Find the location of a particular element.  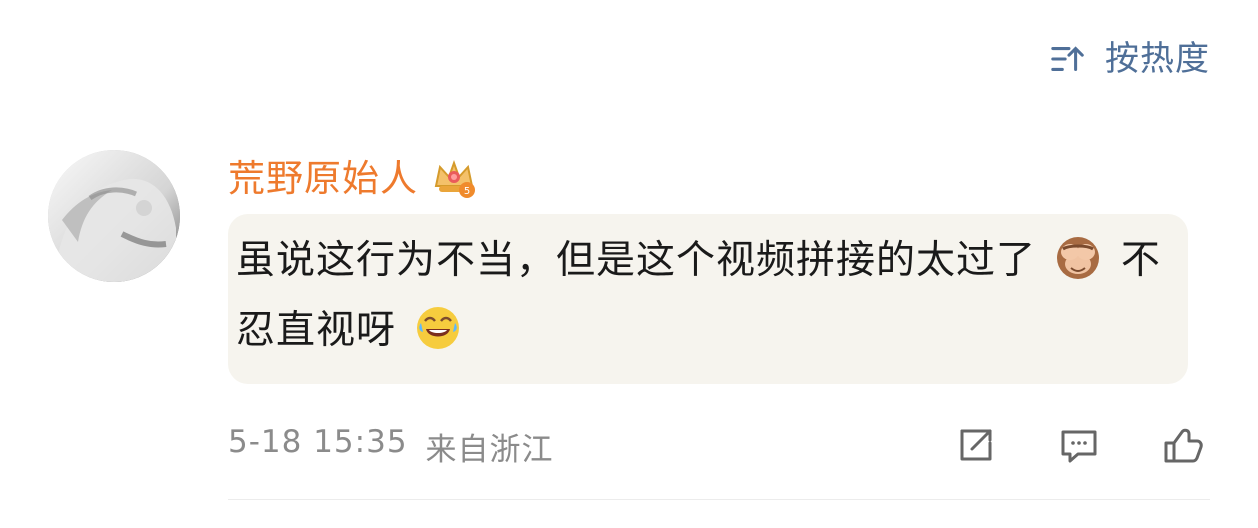

comment-icon is located at coordinates (1079, 446).